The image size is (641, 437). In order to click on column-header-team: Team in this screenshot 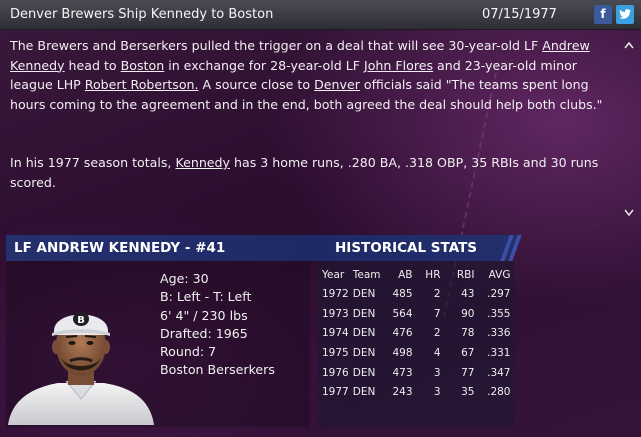, I will do `click(366, 275)`.